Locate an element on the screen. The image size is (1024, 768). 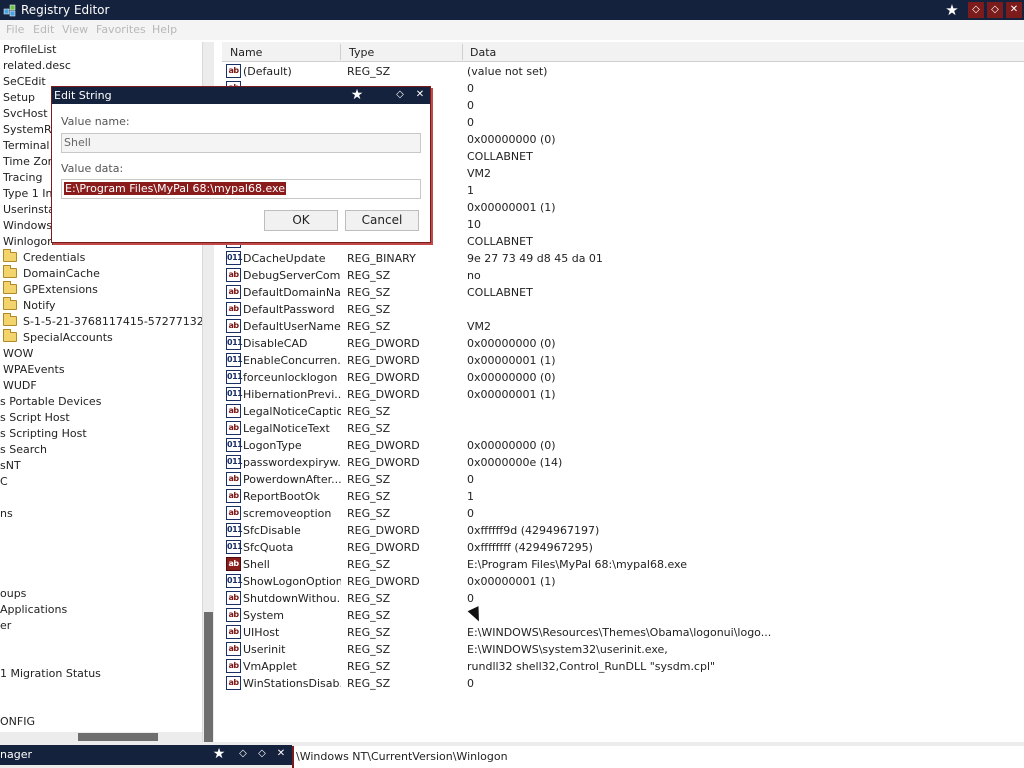
tree-item: Userinstal is located at coordinates (30, 210).